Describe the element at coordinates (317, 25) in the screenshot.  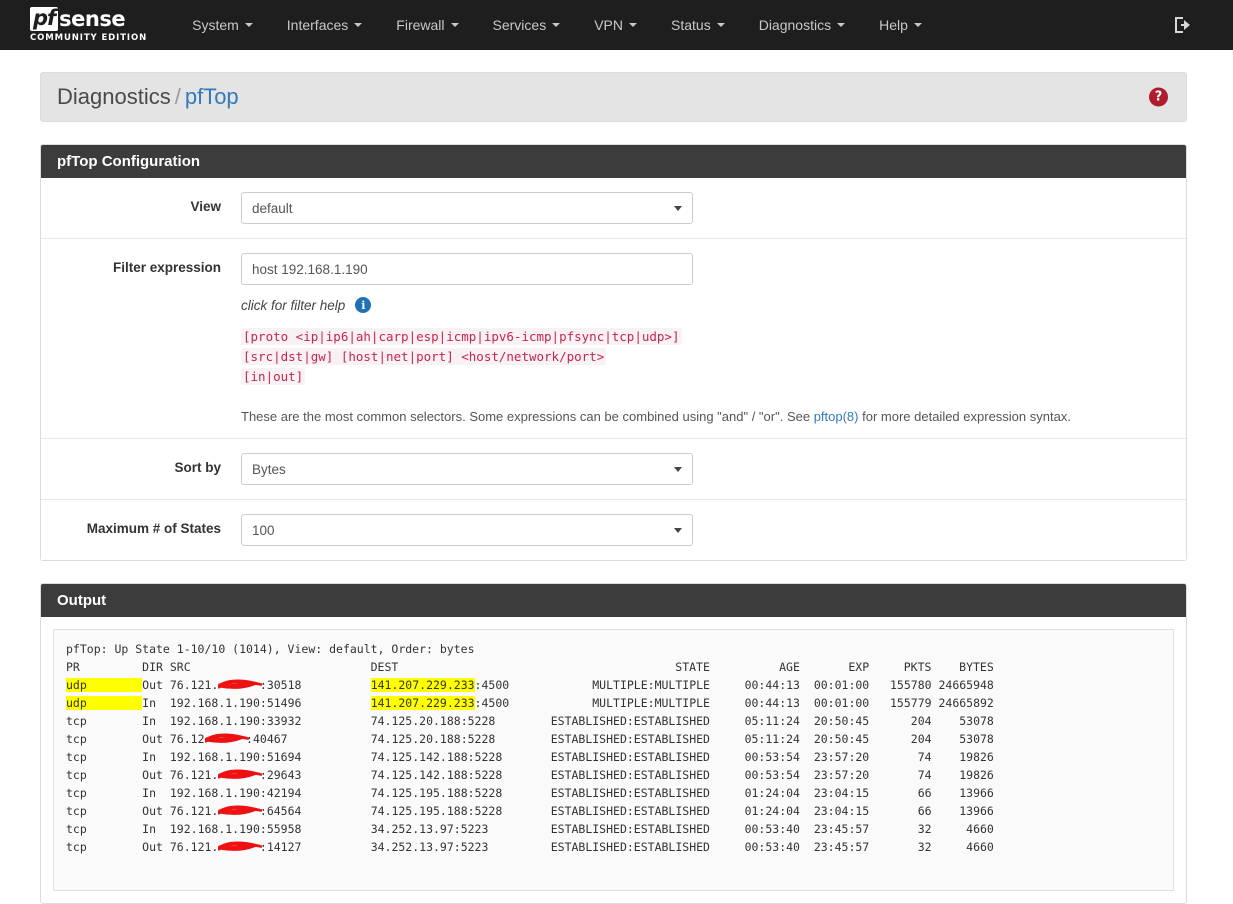
I see `nav-label-interfaces: Interfaces` at that location.